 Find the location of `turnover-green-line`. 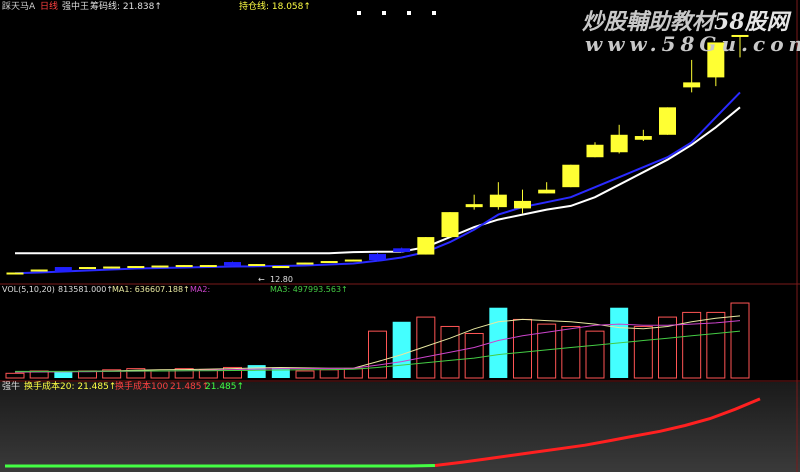

turnover-green-line is located at coordinates (220, 466).